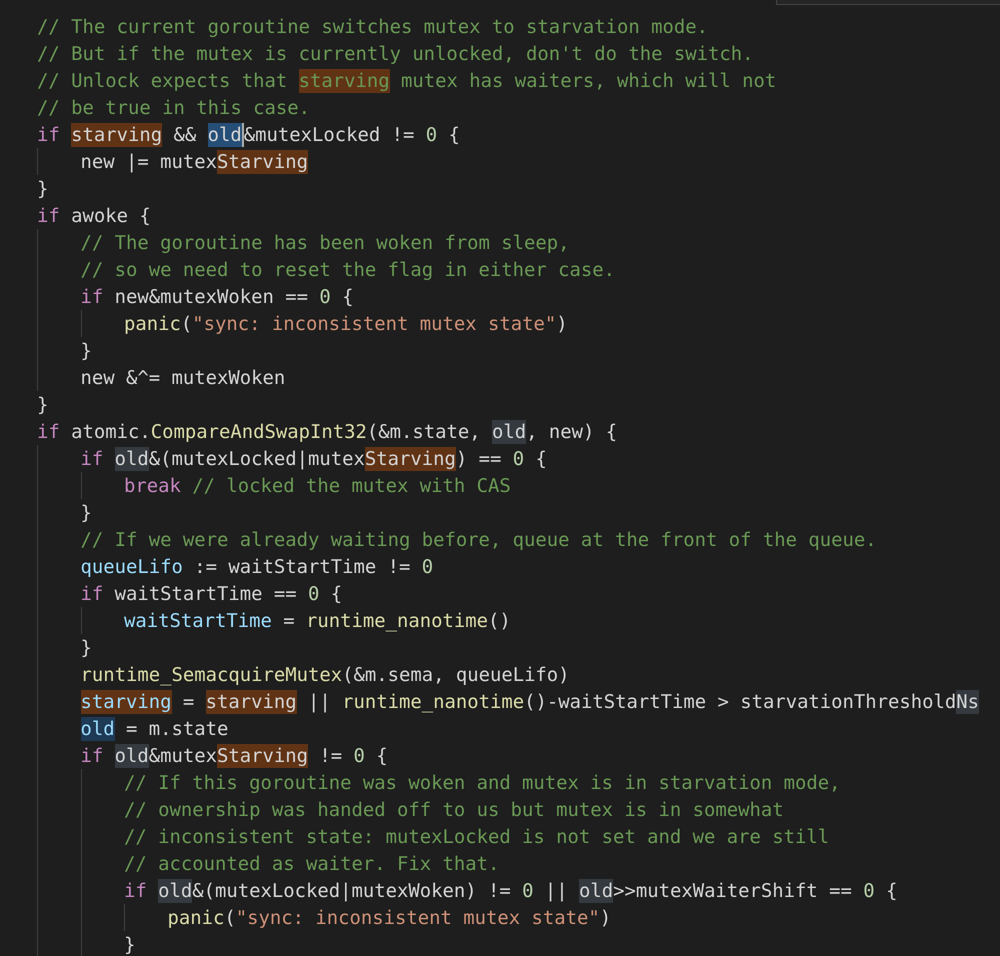  Describe the element at coordinates (454, 810) in the screenshot. I see `code-comment: // ownership was handed off to us but mutex is in somewhat` at that location.